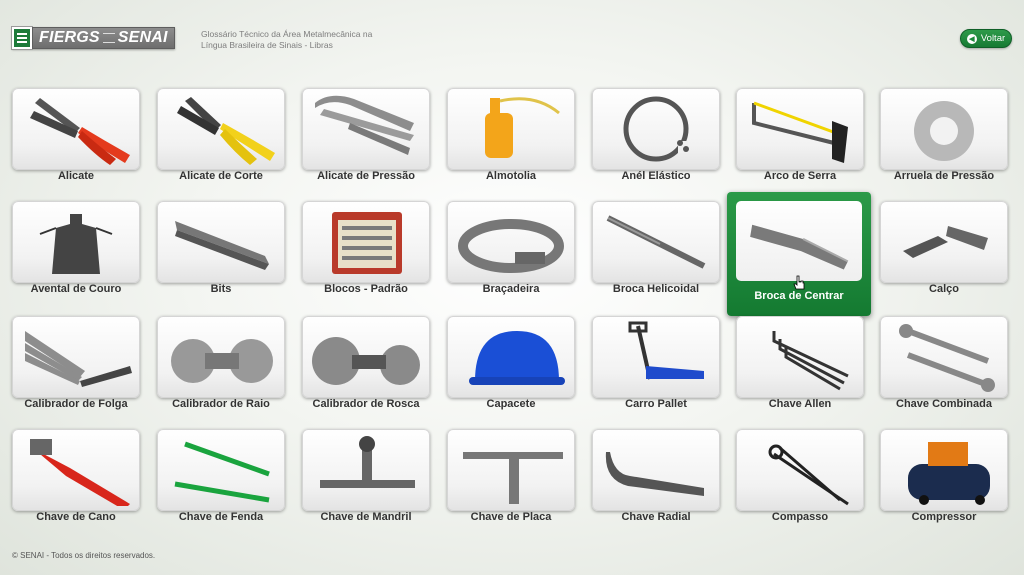 The width and height of the screenshot is (1024, 575). I want to click on tool-label: Chave Radial, so click(656, 517).